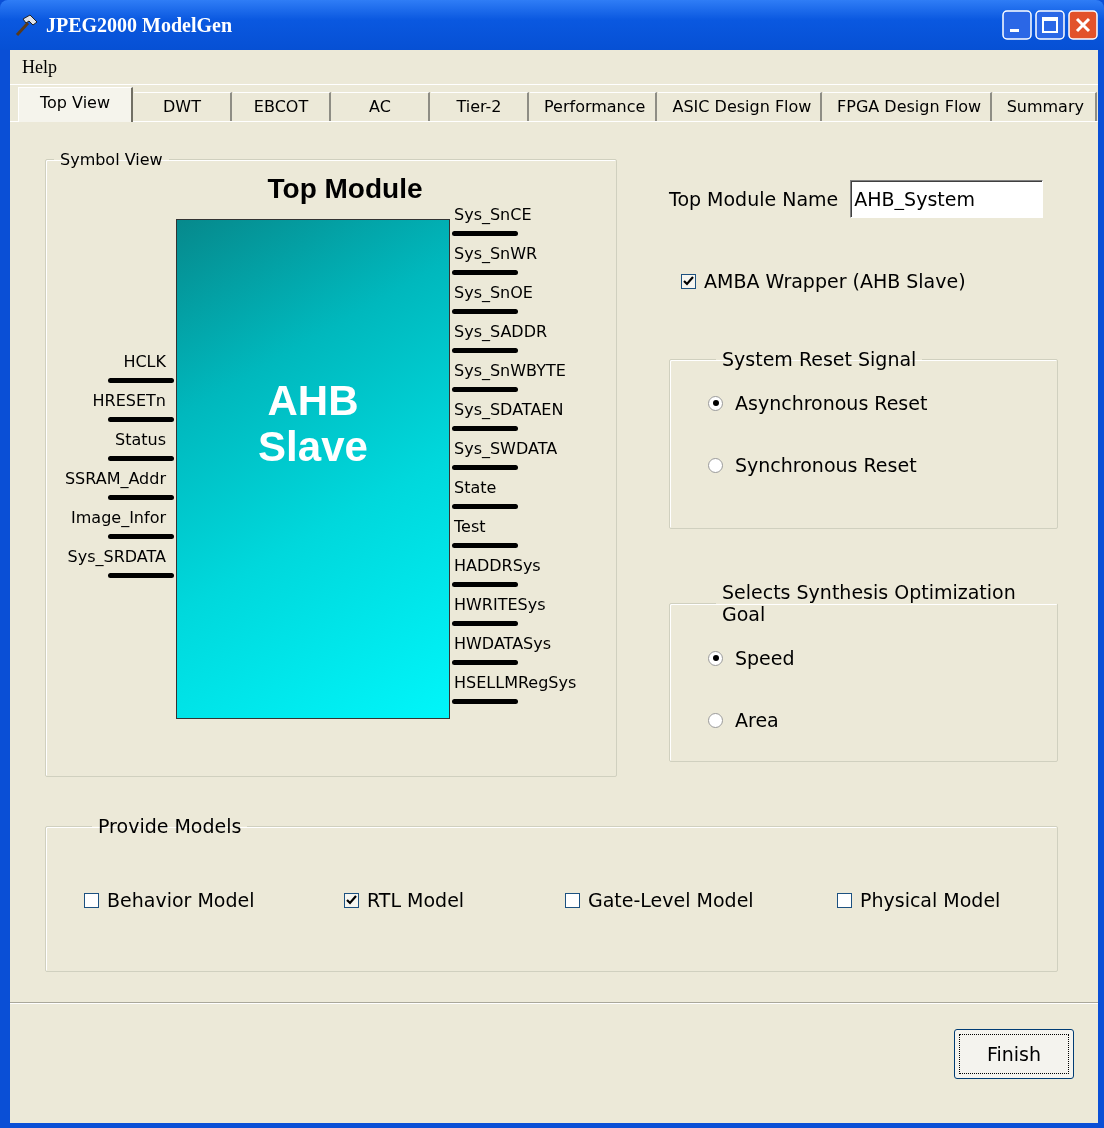 The width and height of the screenshot is (1104, 1128). I want to click on pin-label: Status, so click(140, 440).